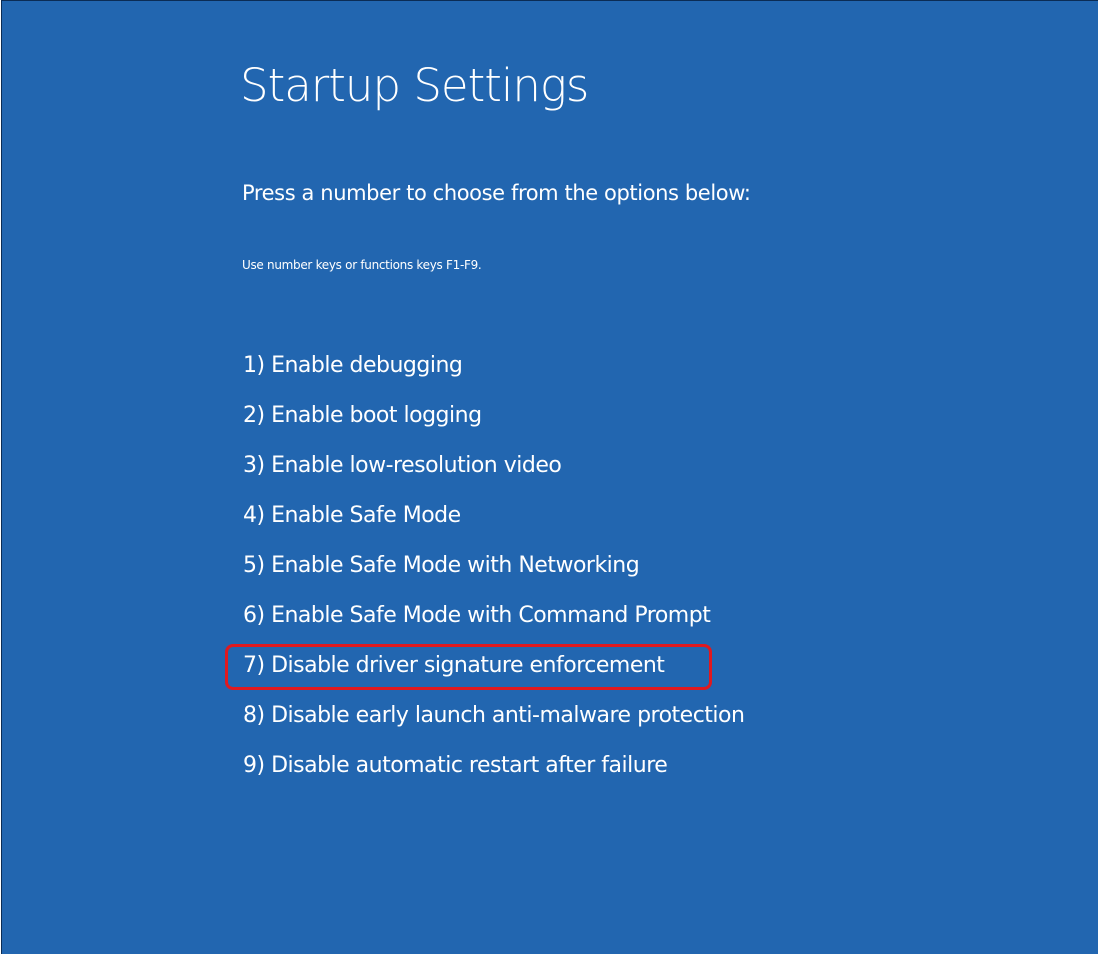 The image size is (1099, 954). Describe the element at coordinates (493, 373) in the screenshot. I see `option-enable-debugging: 1) Enable debugging` at that location.